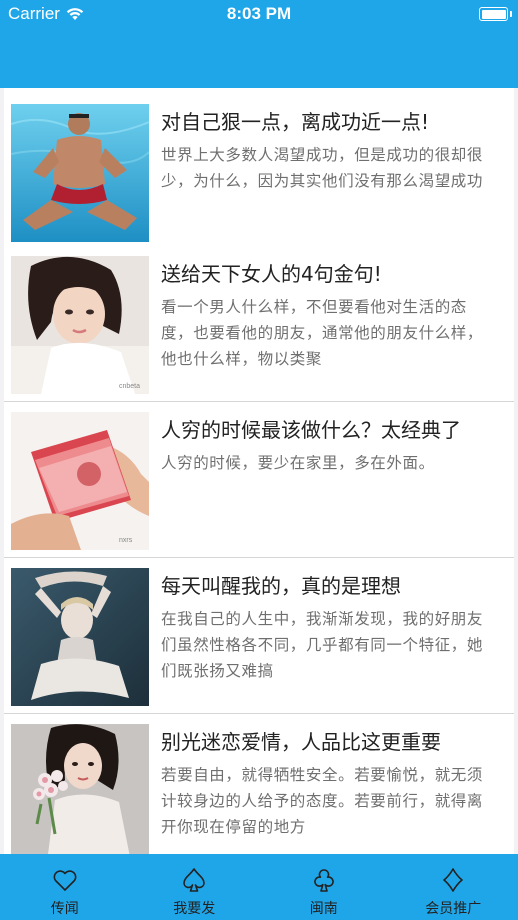 This screenshot has height=920, width=518. What do you see at coordinates (281, 586) in the screenshot?
I see `article-title: 每天叫醒我的，真的是理想` at bounding box center [281, 586].